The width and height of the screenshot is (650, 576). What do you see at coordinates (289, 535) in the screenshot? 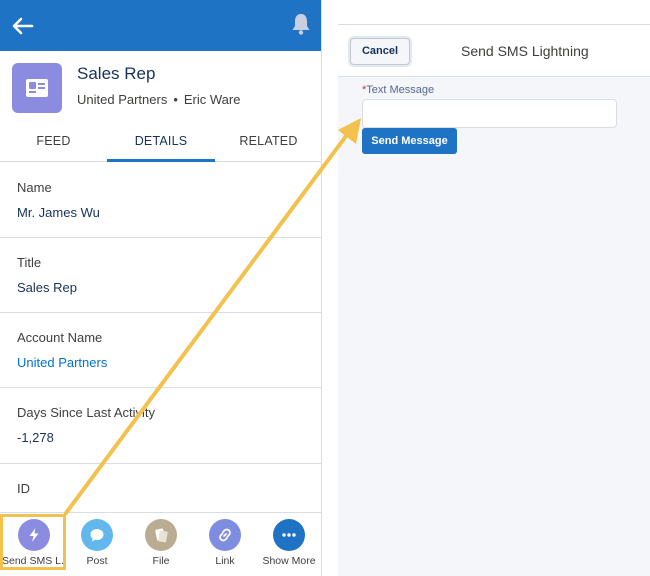
I see `more-icon` at bounding box center [289, 535].